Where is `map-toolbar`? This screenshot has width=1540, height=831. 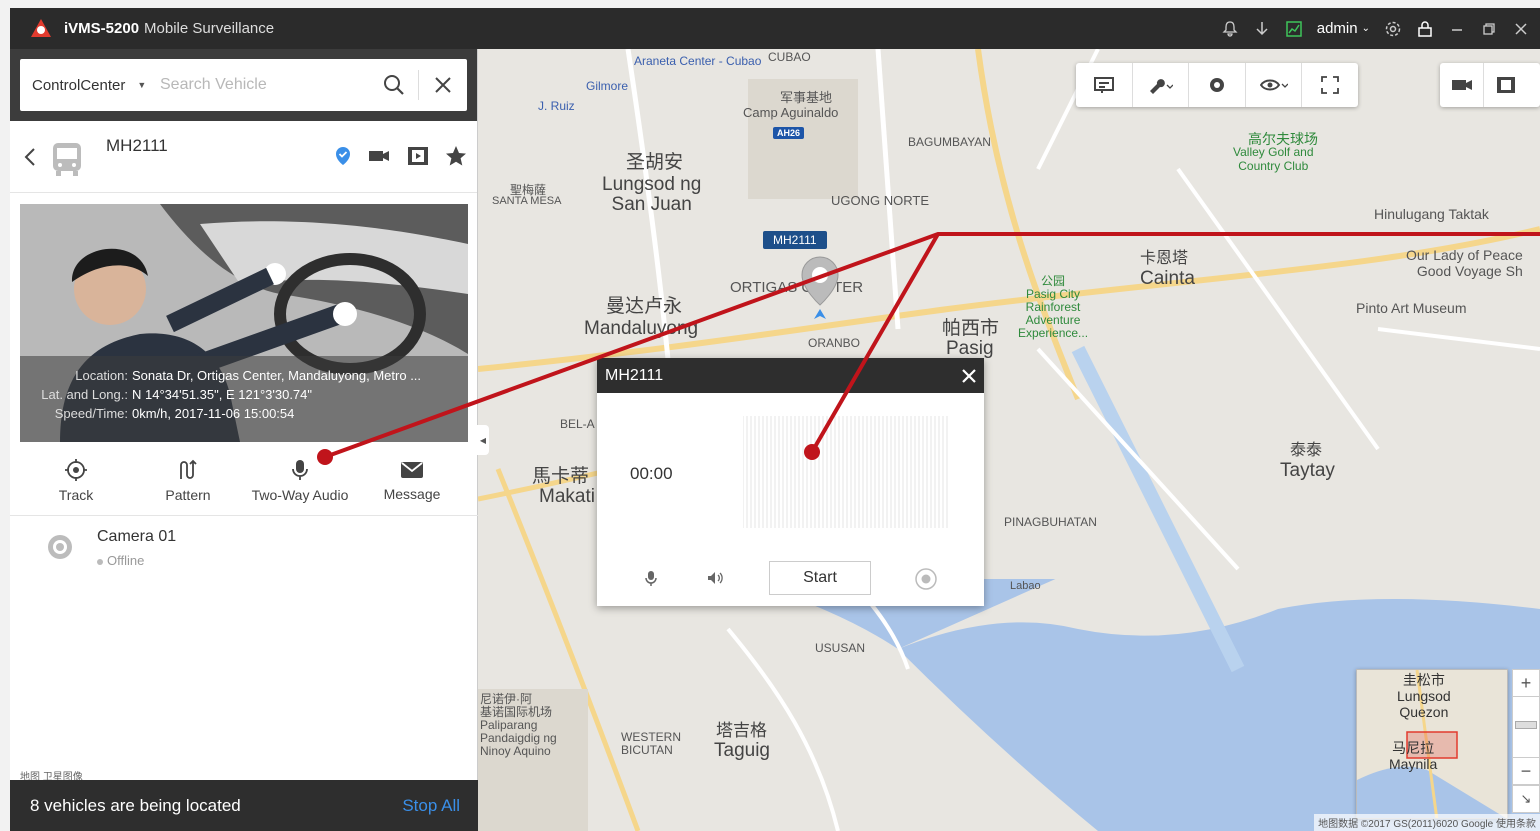 map-toolbar is located at coordinates (1217, 85).